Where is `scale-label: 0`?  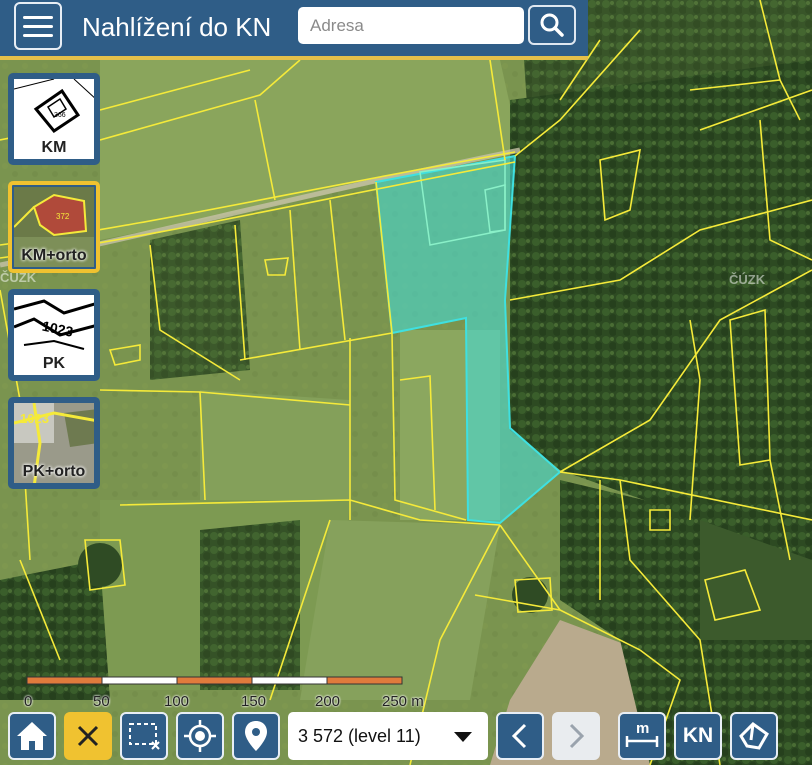 scale-label: 0 is located at coordinates (28, 701).